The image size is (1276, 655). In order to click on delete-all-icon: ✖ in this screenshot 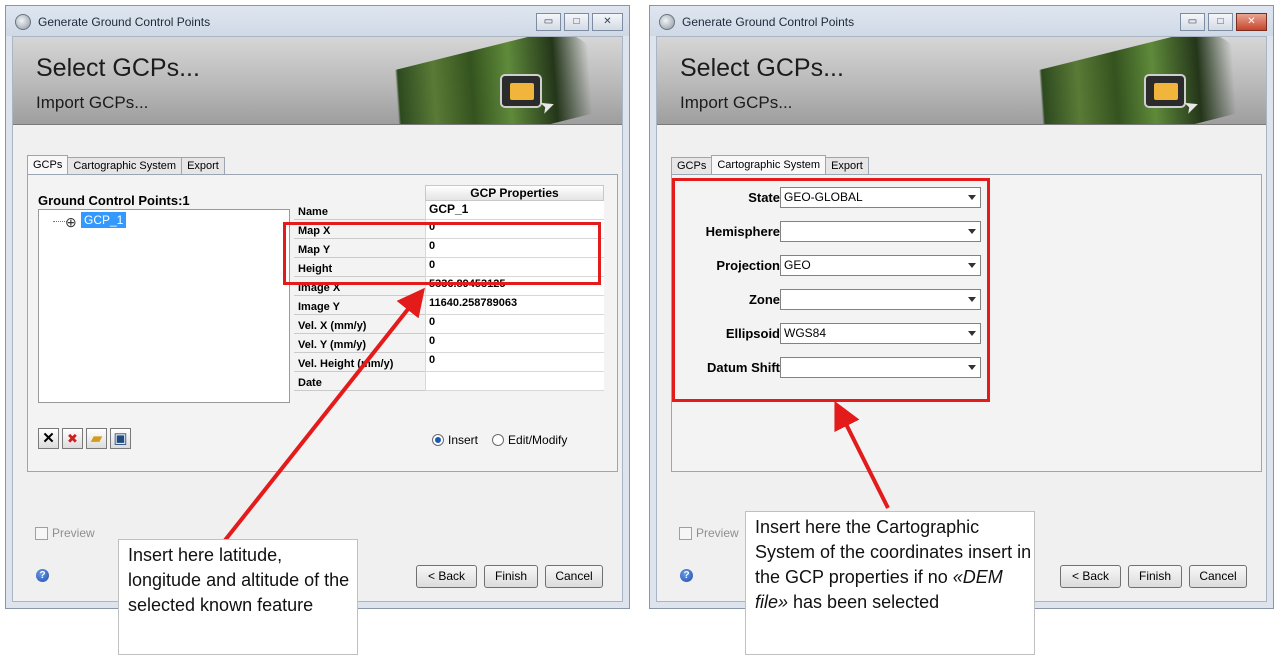, I will do `click(72, 438)`.